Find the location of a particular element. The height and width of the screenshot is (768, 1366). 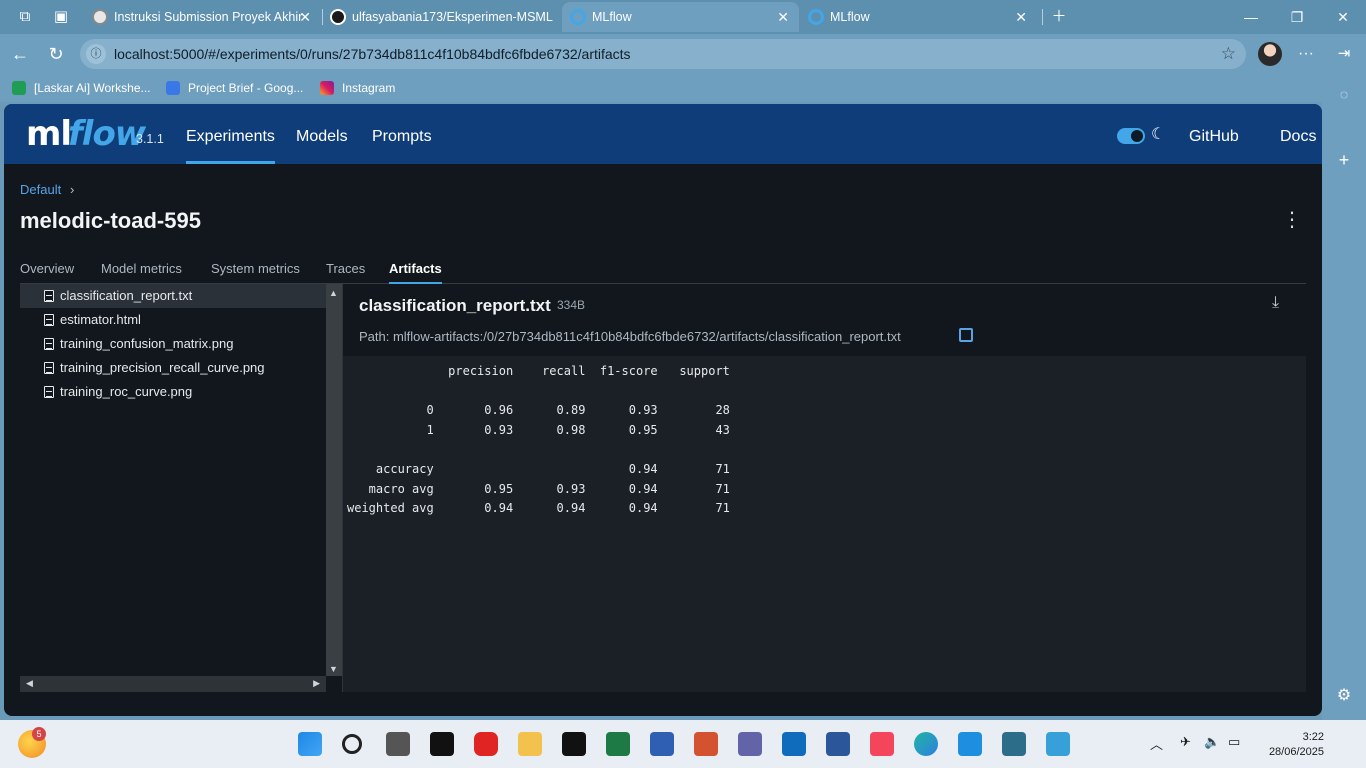

outlook-icon is located at coordinates (794, 744).